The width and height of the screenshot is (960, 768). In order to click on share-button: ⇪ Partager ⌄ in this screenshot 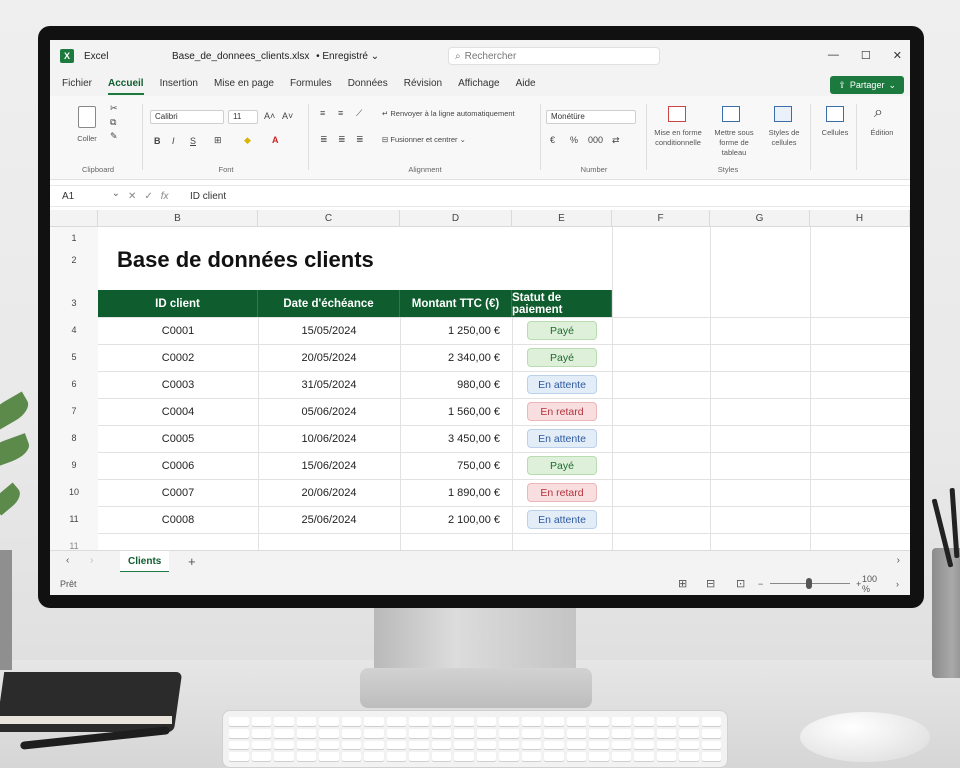, I will do `click(867, 85)`.